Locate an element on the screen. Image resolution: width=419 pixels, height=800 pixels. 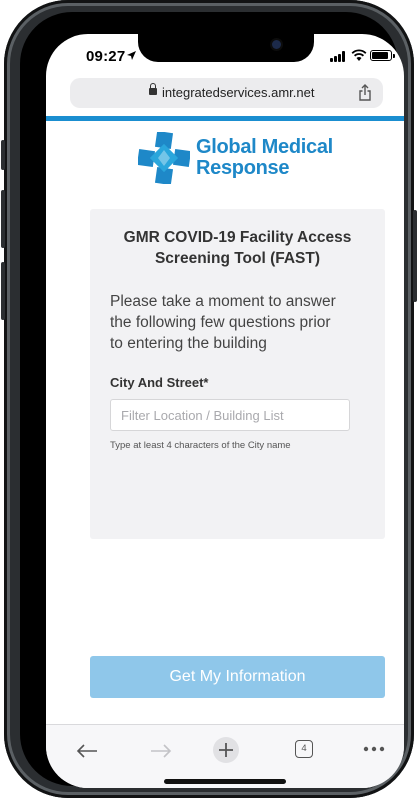
get-my-information-button: Get My Information is located at coordinates (237, 677).